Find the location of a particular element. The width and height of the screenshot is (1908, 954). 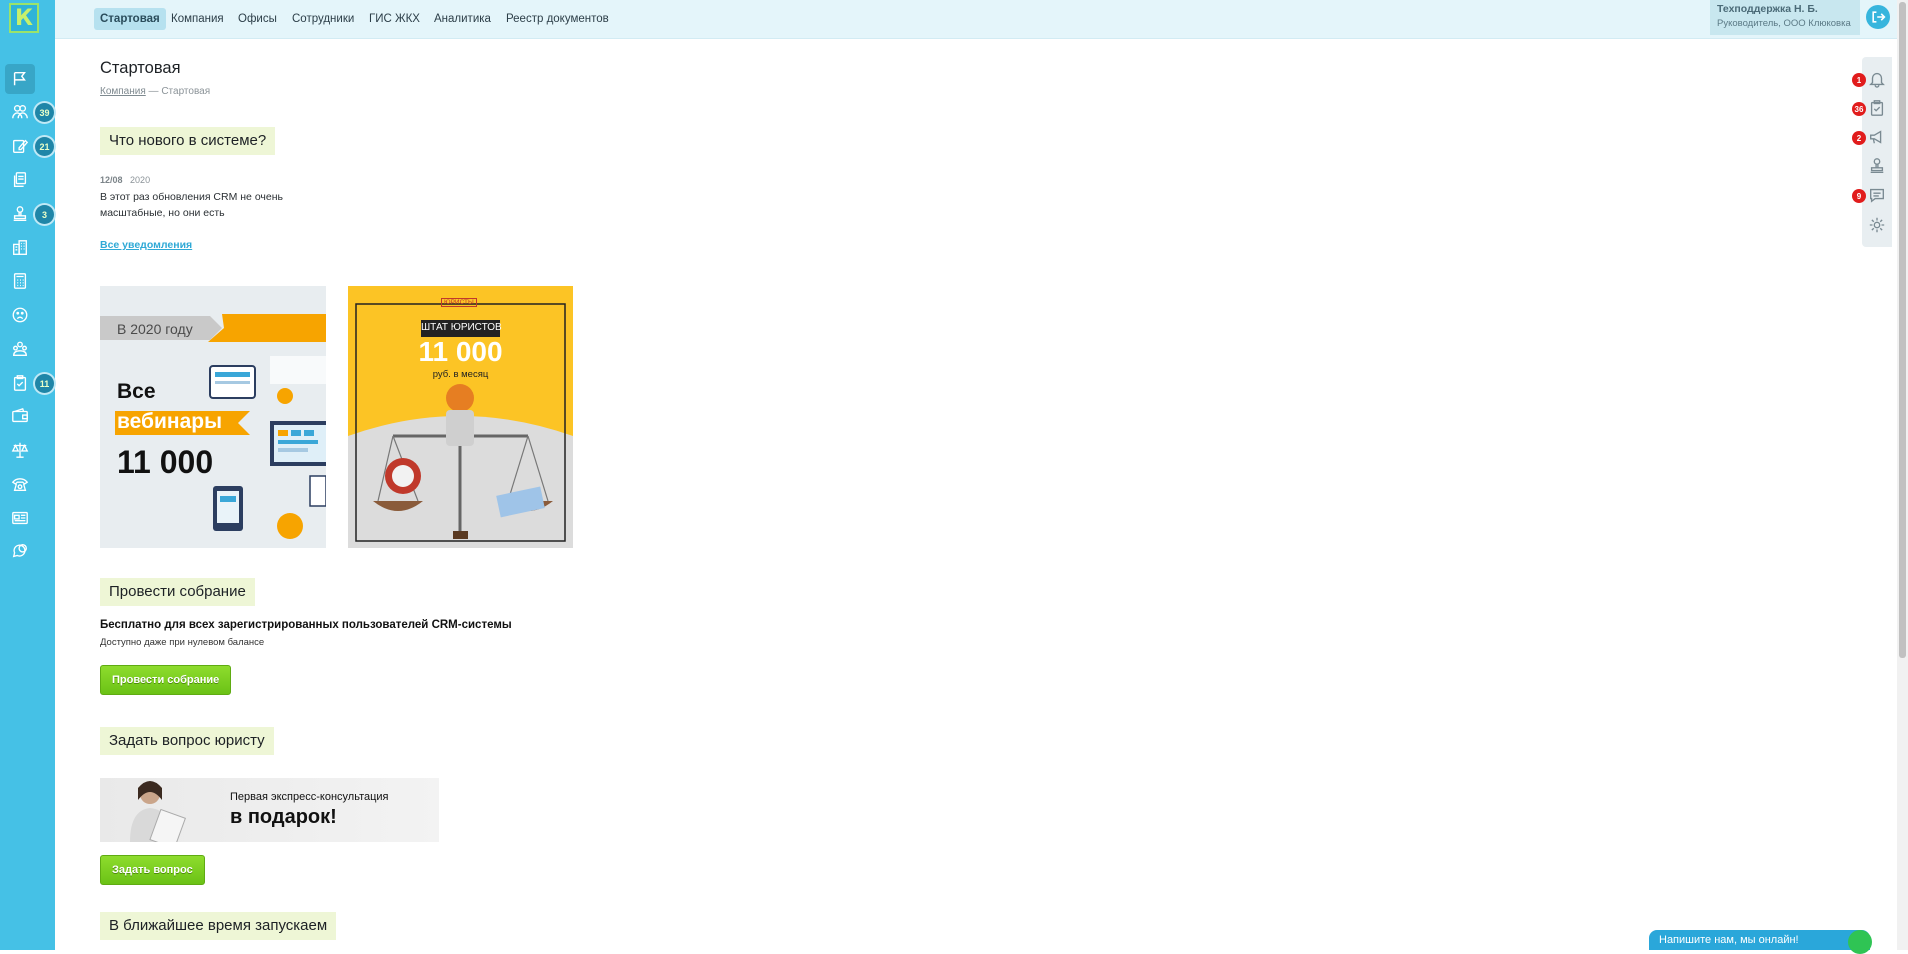

scrollbar-thumb is located at coordinates (1902, 330).